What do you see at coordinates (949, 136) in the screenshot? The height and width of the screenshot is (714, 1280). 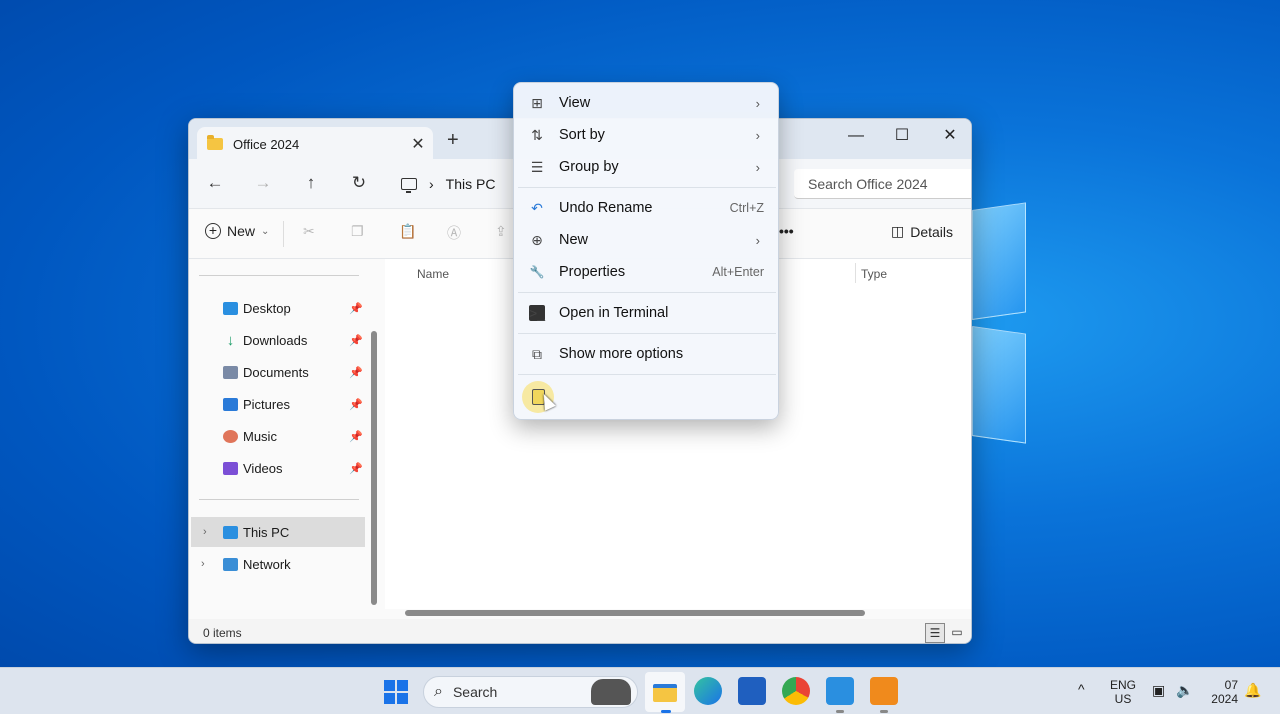 I see `close-window-button: ✕` at bounding box center [949, 136].